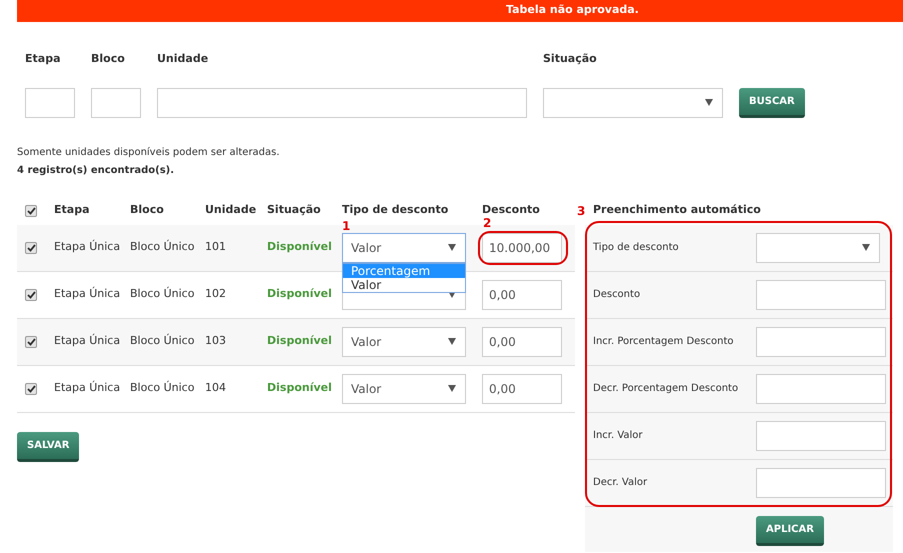 Image resolution: width=903 pixels, height=553 pixels. What do you see at coordinates (96, 171) in the screenshot?
I see `record-count: 4 registro(s) encontrado(s).` at bounding box center [96, 171].